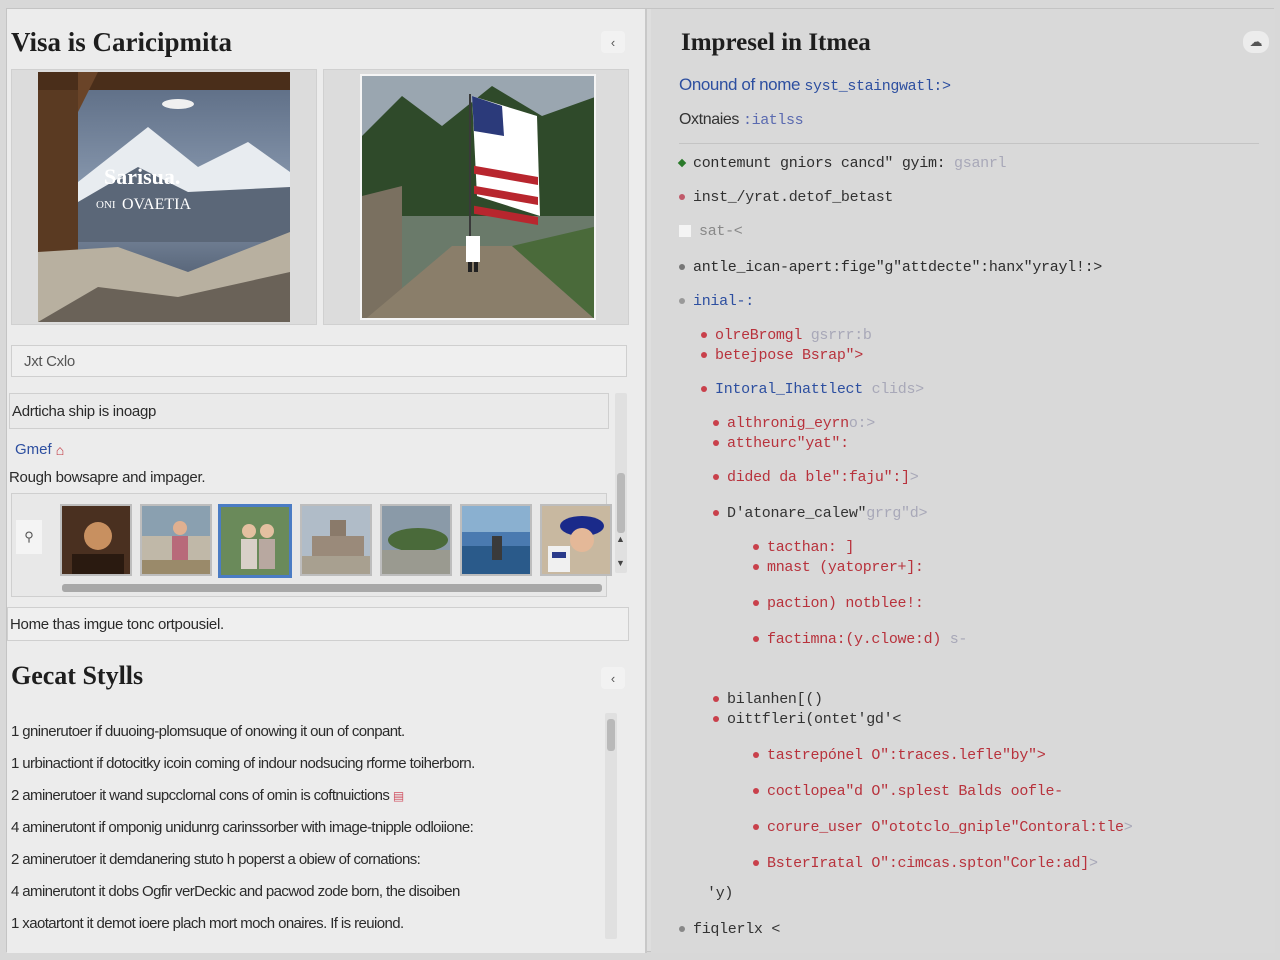 The width and height of the screenshot is (1280, 960). I want to click on code-line: factimna:(y.clowe:d) s-, so click(860, 639).